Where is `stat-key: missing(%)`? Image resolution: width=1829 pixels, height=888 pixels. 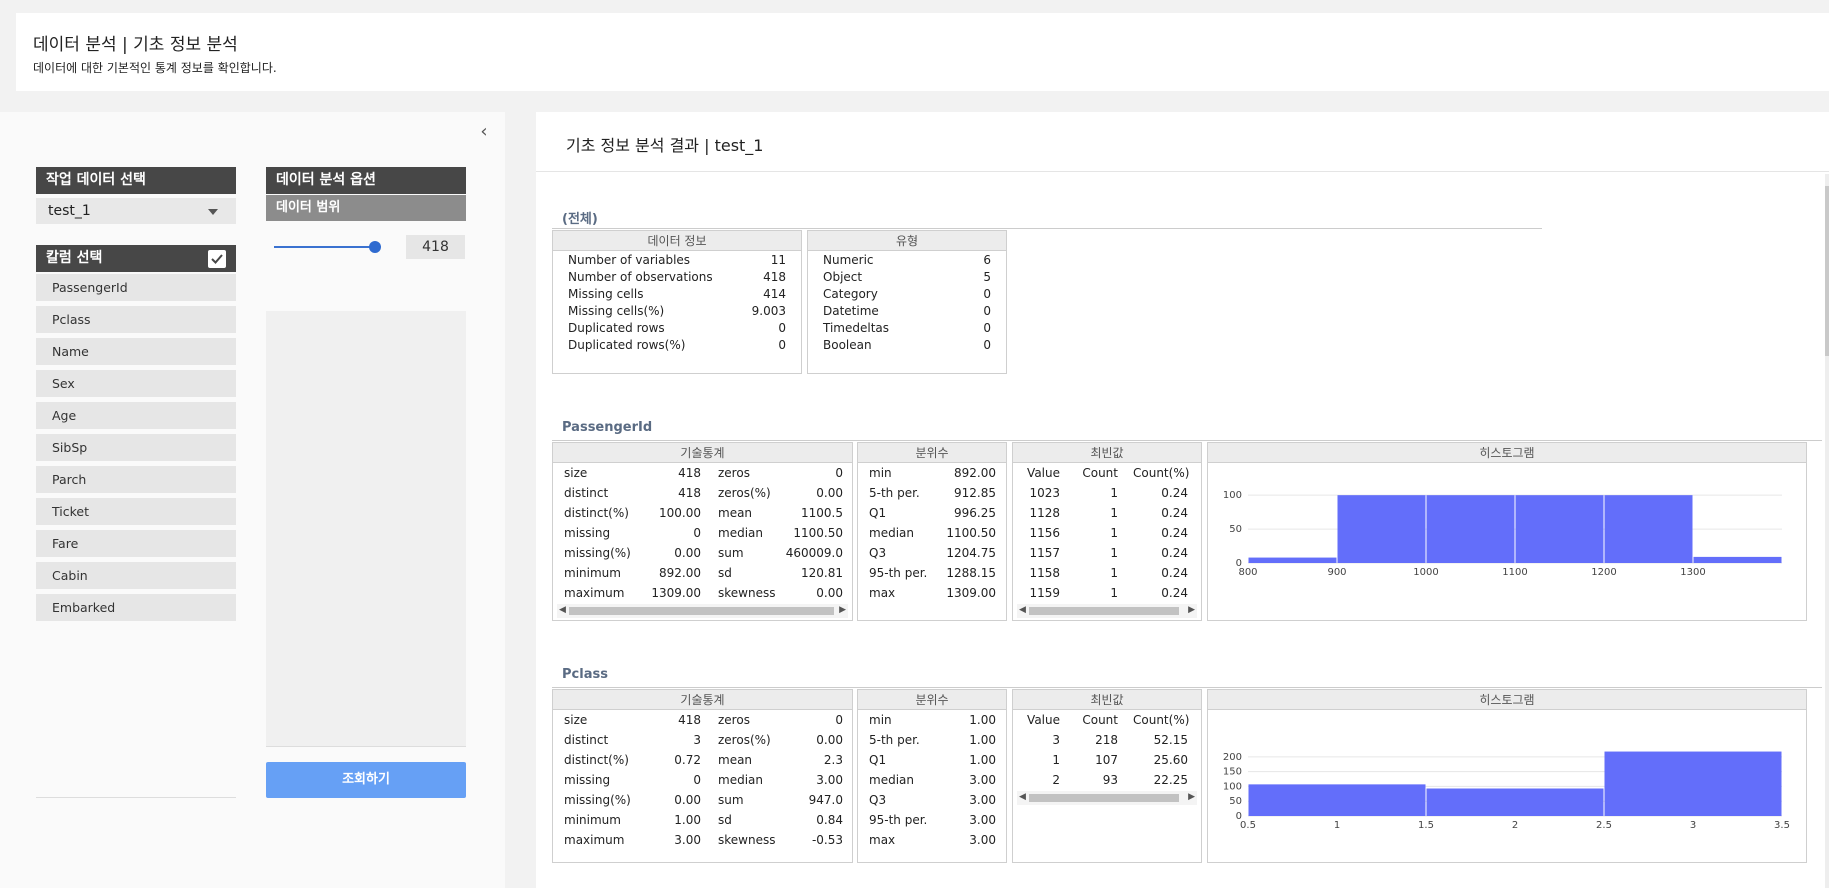 stat-key: missing(%) is located at coordinates (597, 553).